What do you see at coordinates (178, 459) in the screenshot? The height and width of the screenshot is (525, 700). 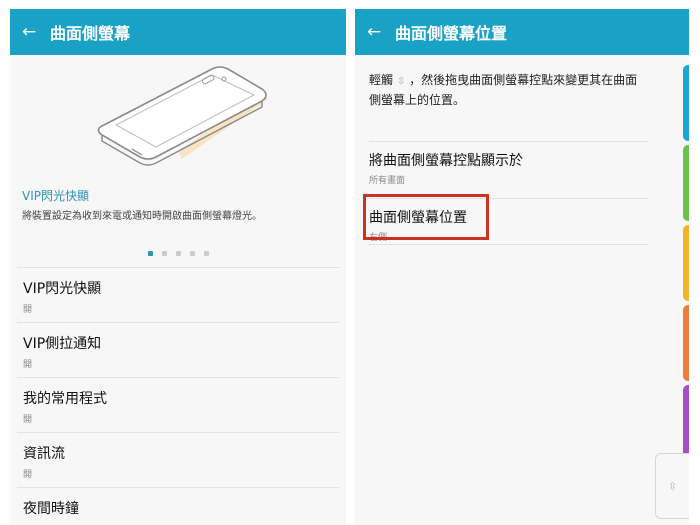 I see `list-item-info-stream: 資訊流 開` at bounding box center [178, 459].